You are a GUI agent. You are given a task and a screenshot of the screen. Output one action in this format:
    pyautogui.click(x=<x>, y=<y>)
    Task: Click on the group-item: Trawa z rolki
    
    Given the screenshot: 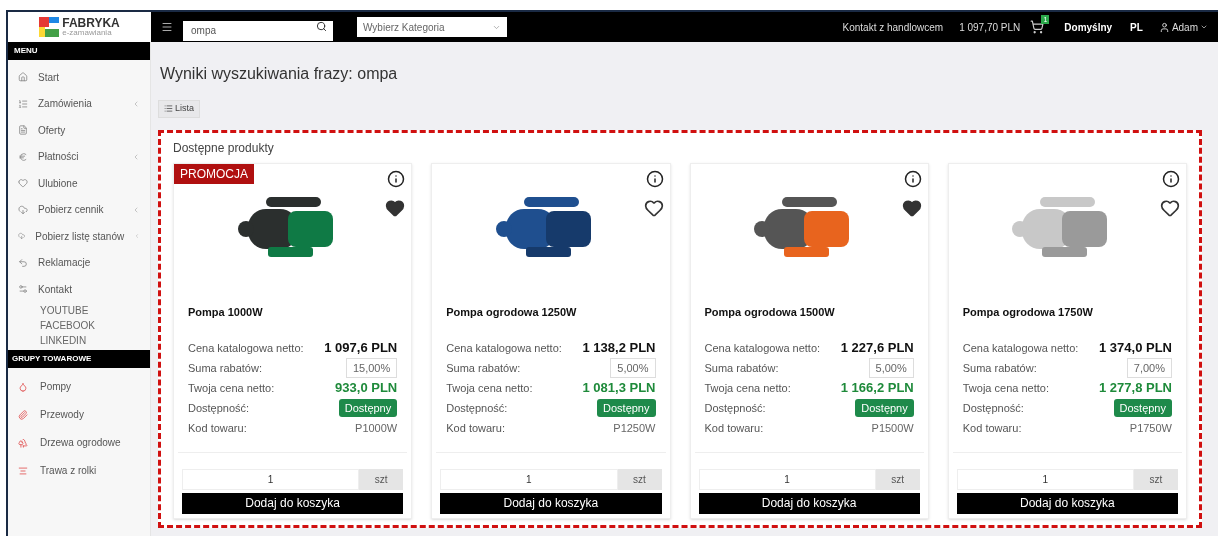 What is the action you would take?
    pyautogui.click(x=79, y=470)
    